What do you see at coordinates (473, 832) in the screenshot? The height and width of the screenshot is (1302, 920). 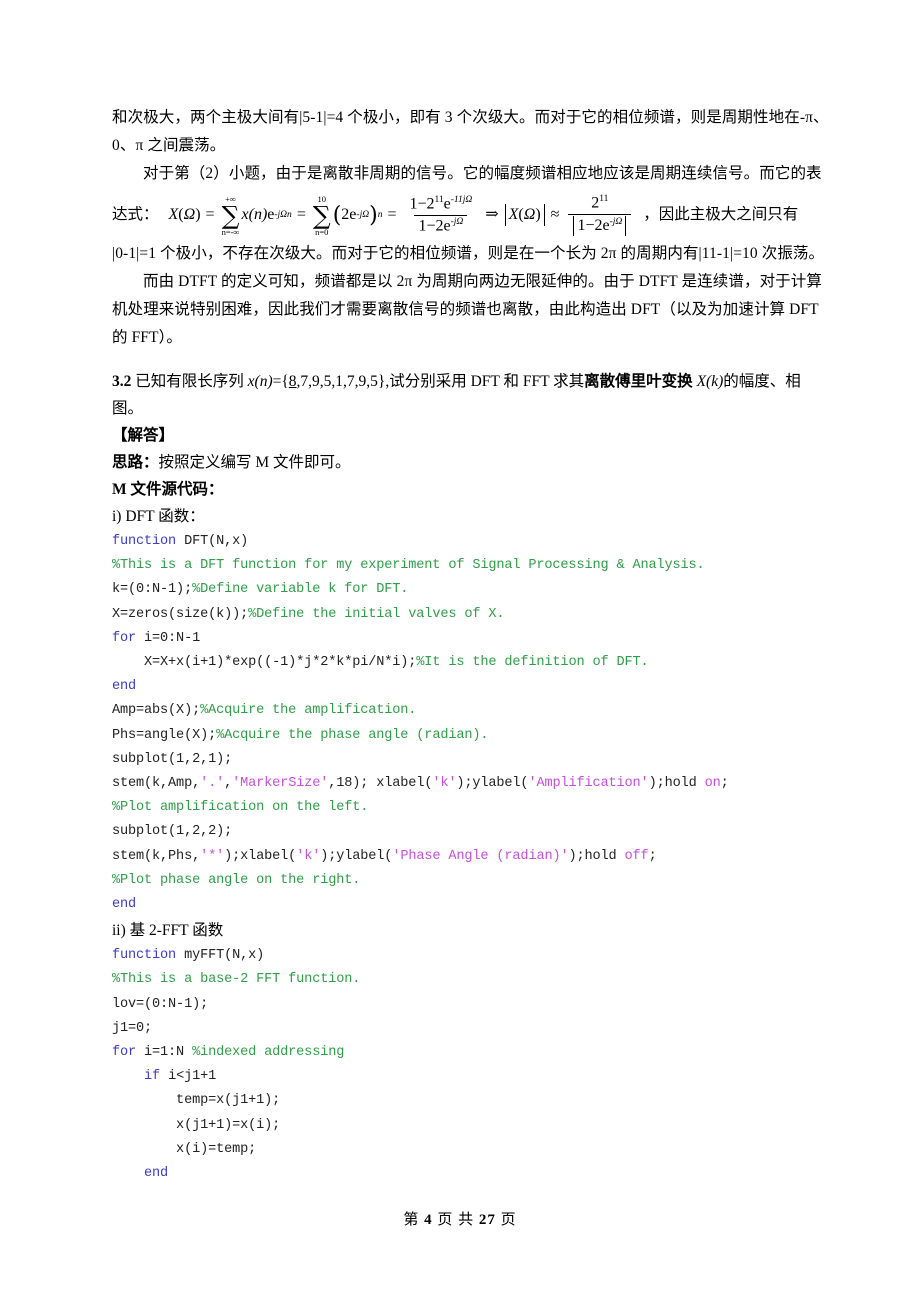 I see `code-line: subplot(1,2,2);` at bounding box center [473, 832].